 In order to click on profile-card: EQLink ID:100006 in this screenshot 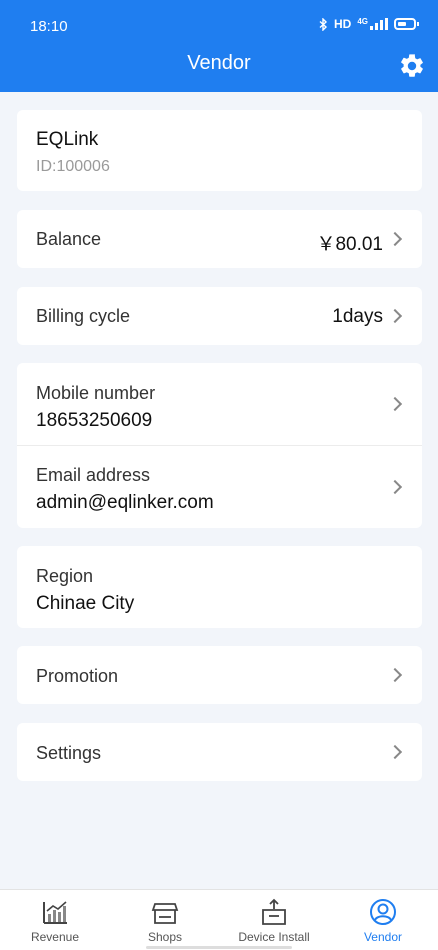, I will do `click(219, 150)`.